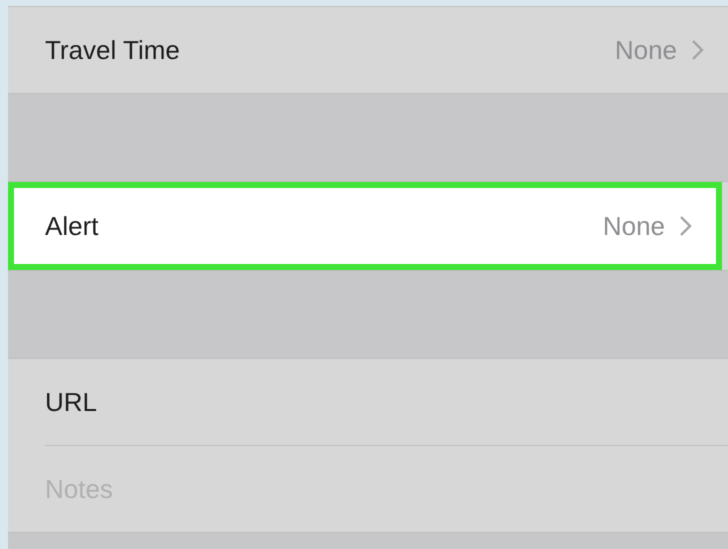  I want to click on row-label: Alert, so click(72, 226).